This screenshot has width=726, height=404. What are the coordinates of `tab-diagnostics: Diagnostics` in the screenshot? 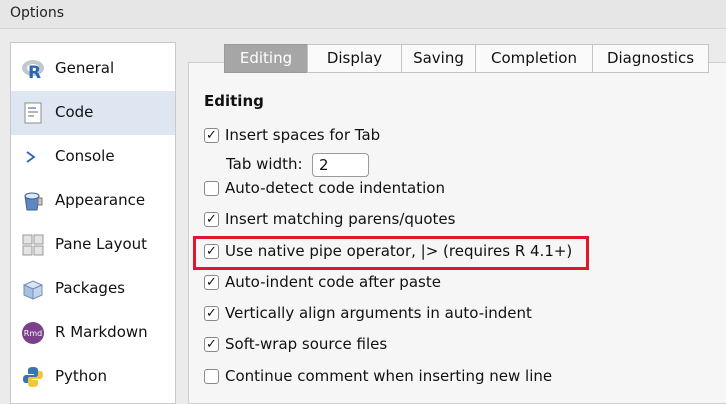 It's located at (650, 58).